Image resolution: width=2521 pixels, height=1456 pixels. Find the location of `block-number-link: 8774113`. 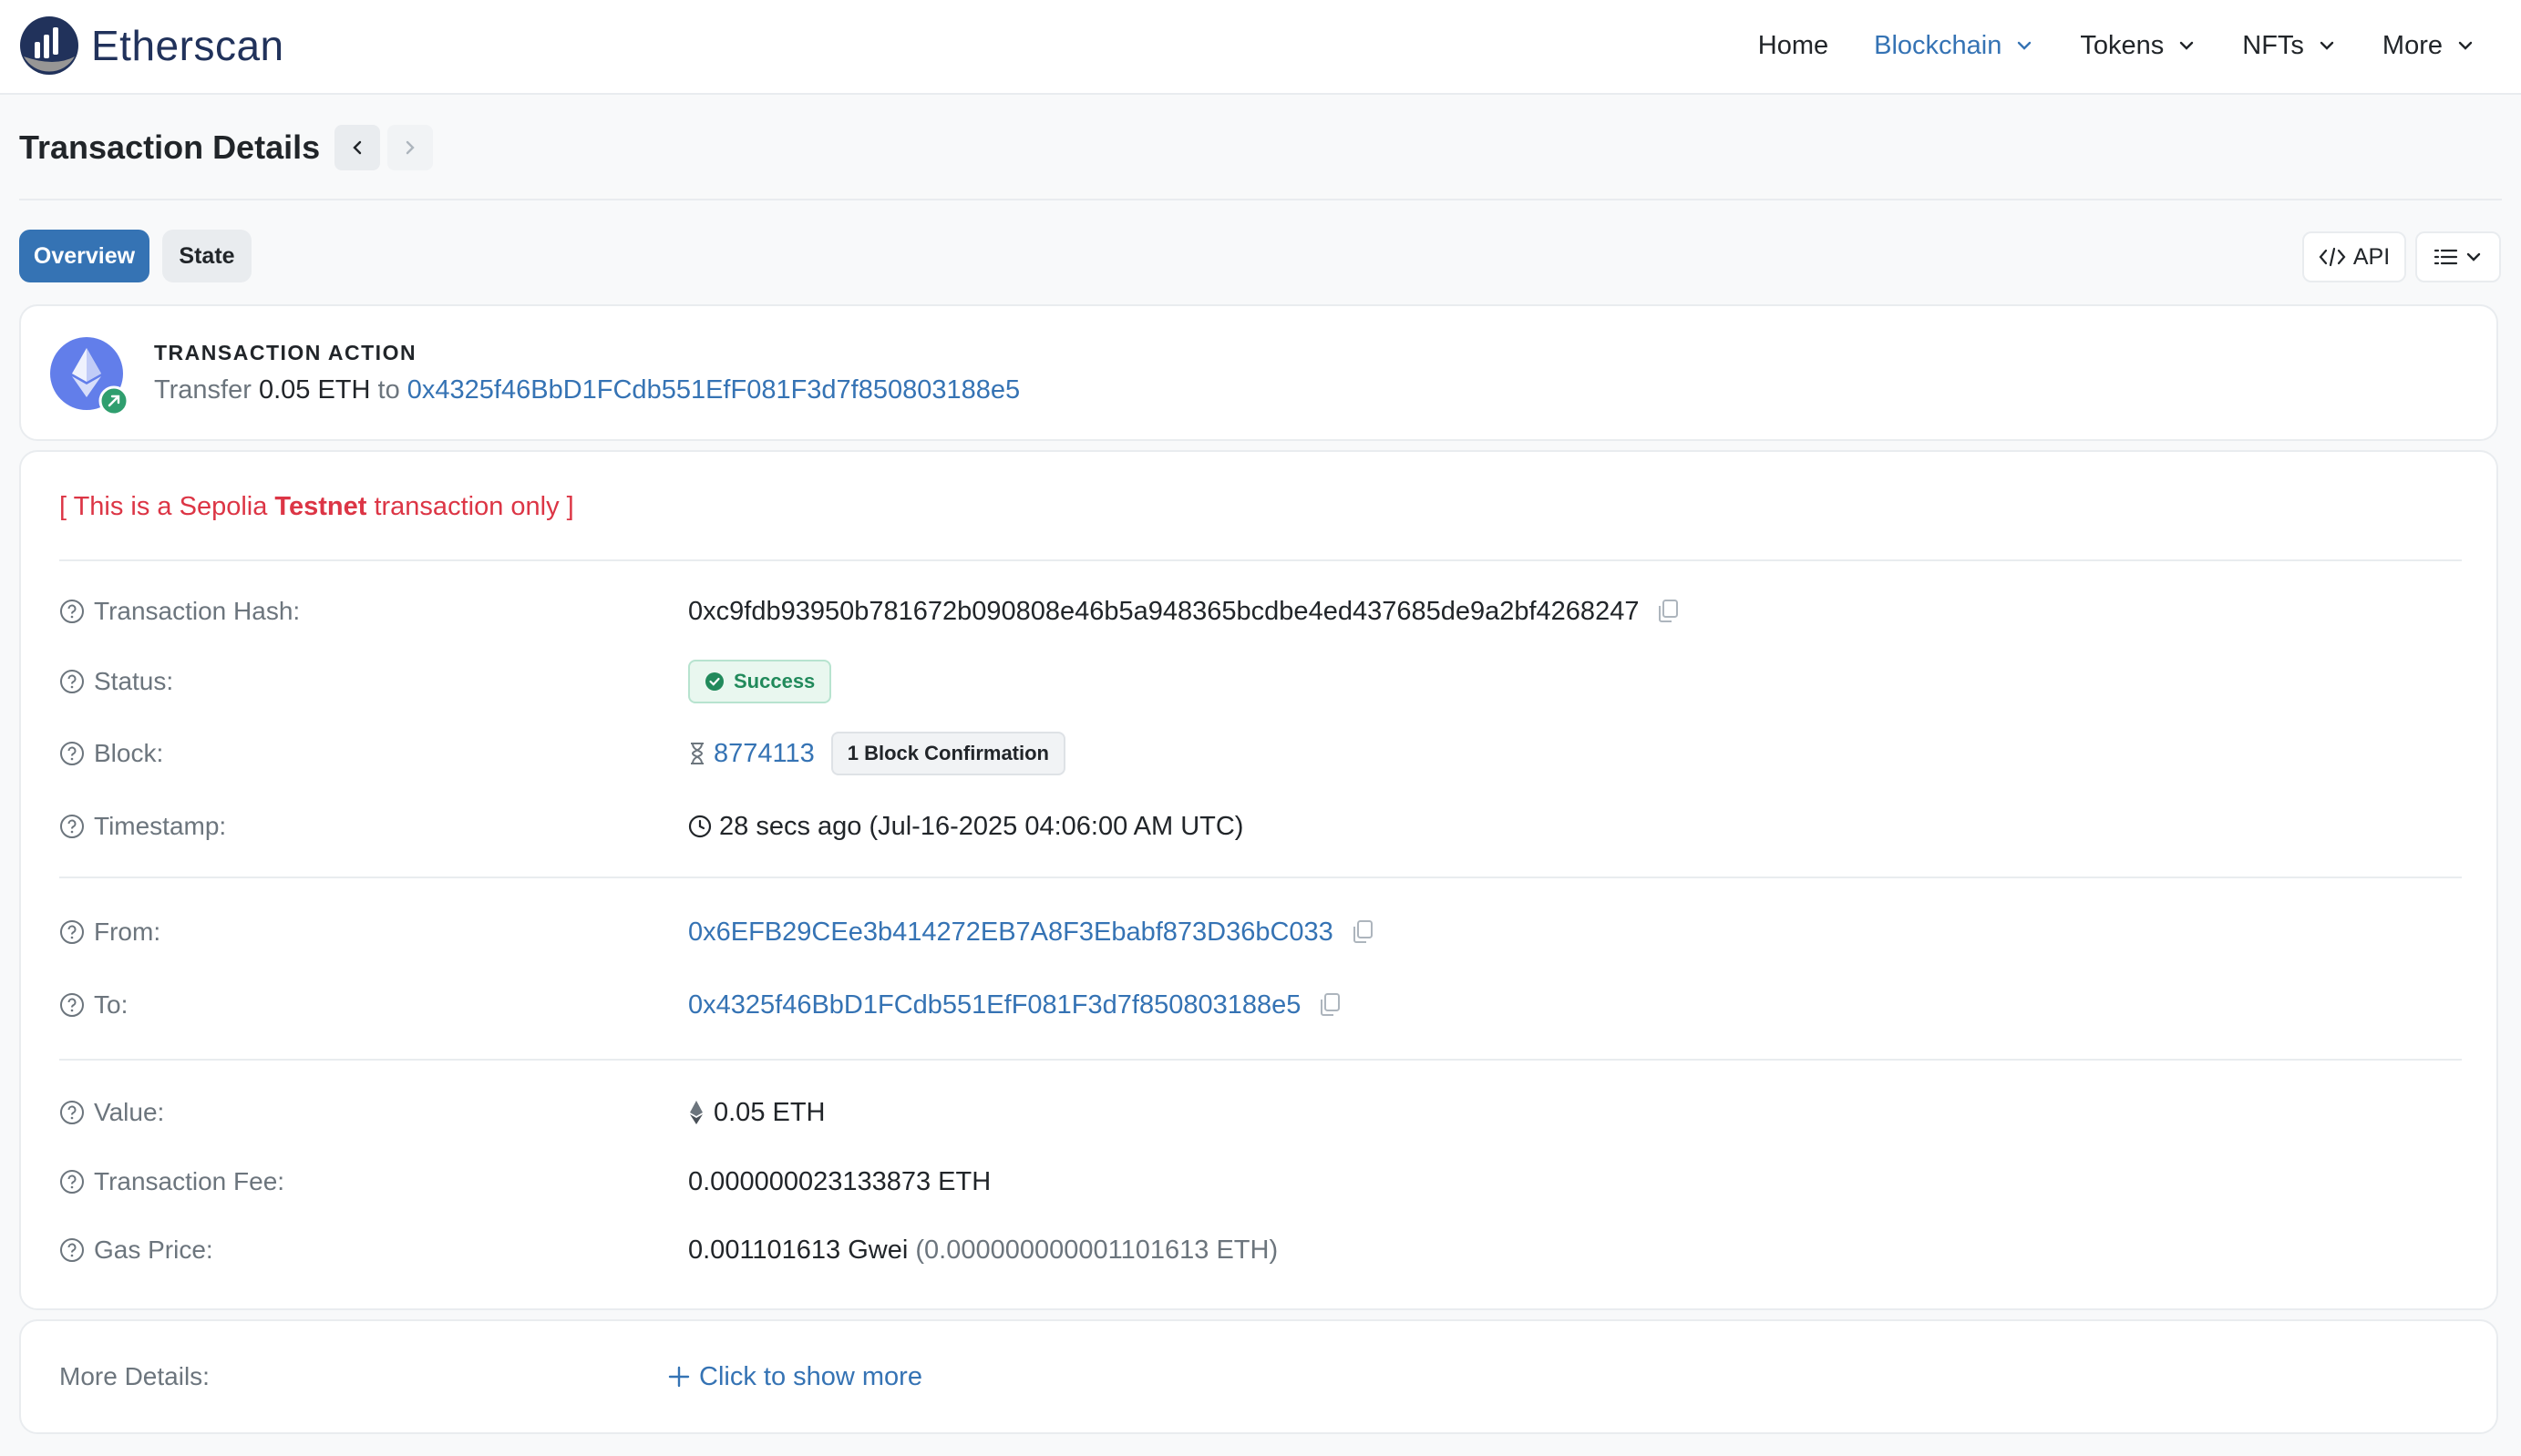

block-number-link: 8774113 is located at coordinates (764, 754).